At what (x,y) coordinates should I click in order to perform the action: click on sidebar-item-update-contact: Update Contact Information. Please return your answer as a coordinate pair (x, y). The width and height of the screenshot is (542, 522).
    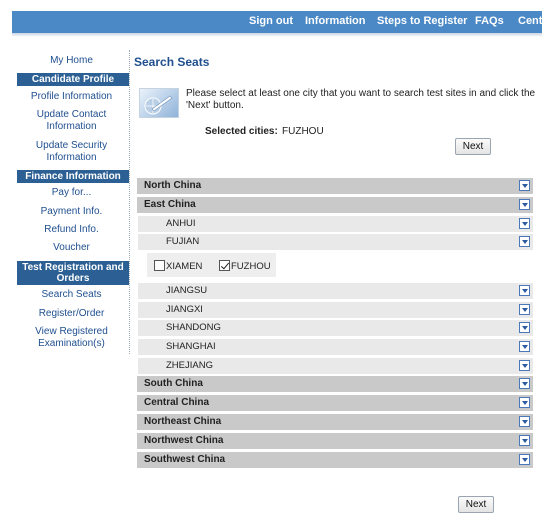
    Looking at the image, I should click on (71, 121).